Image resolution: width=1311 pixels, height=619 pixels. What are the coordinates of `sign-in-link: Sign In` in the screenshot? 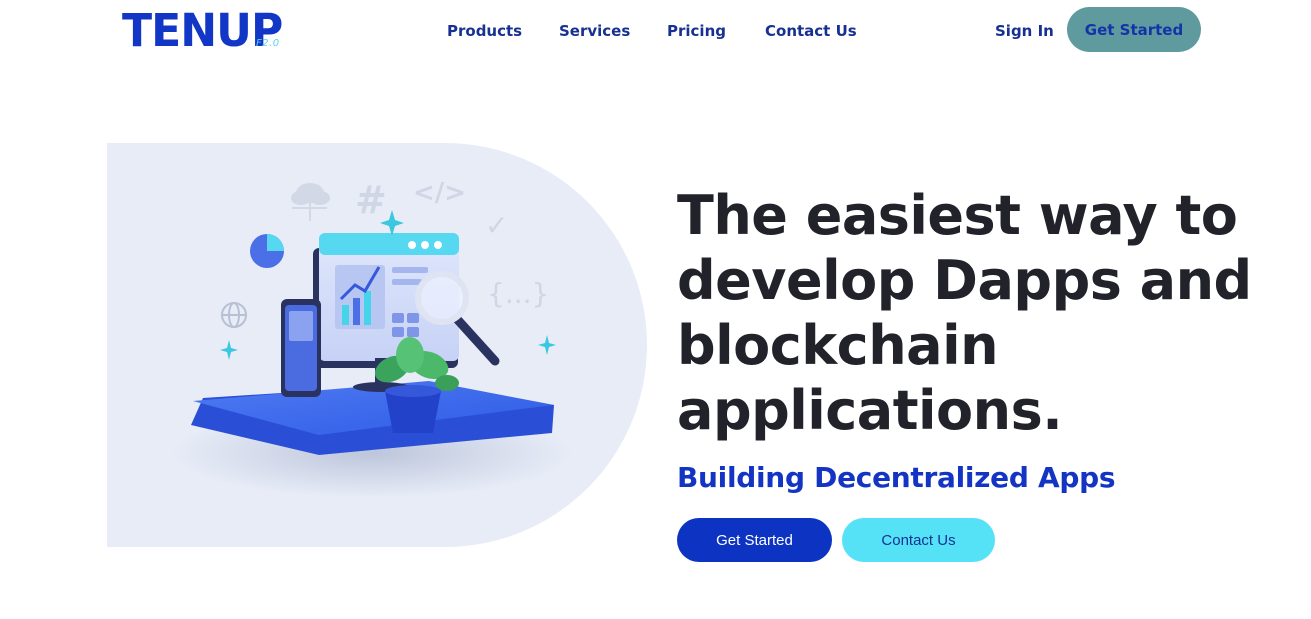 It's located at (1024, 31).